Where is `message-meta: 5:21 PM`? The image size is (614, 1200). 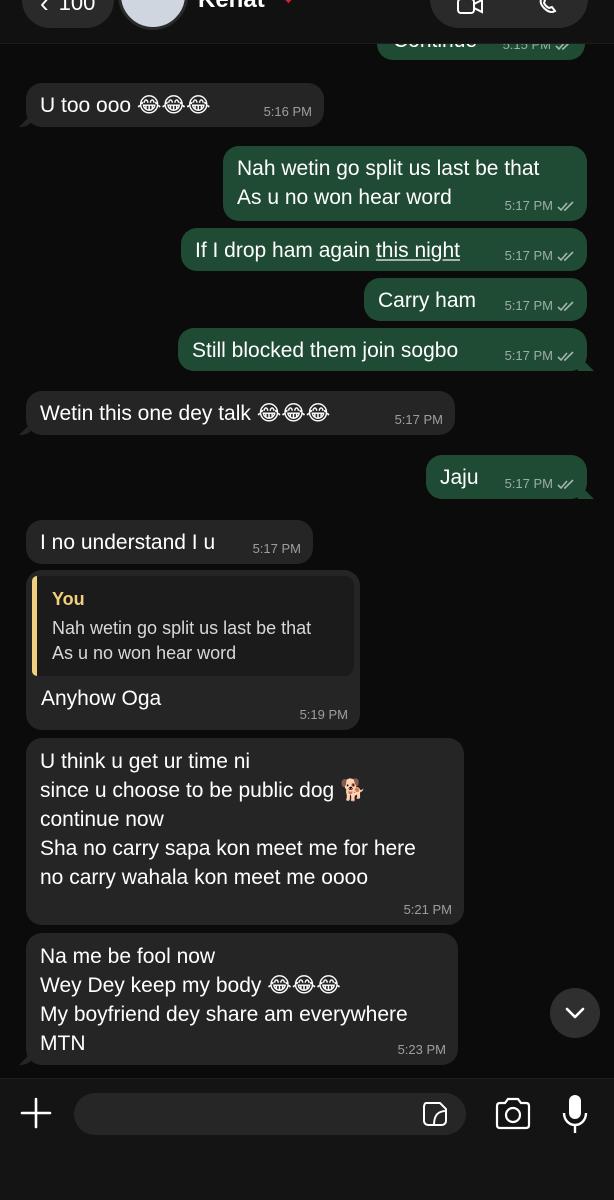 message-meta: 5:21 PM is located at coordinates (428, 910).